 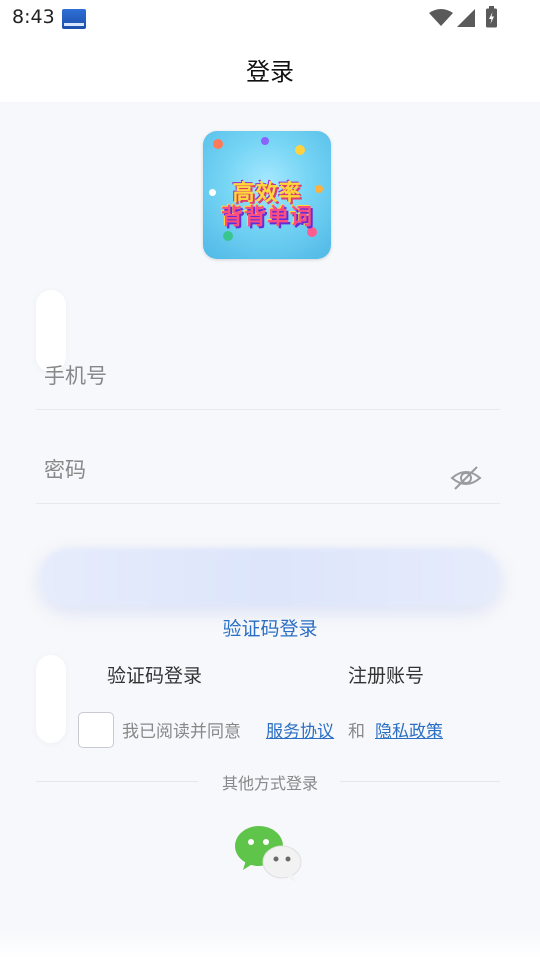 What do you see at coordinates (441, 17) in the screenshot?
I see `wifi-icon` at bounding box center [441, 17].